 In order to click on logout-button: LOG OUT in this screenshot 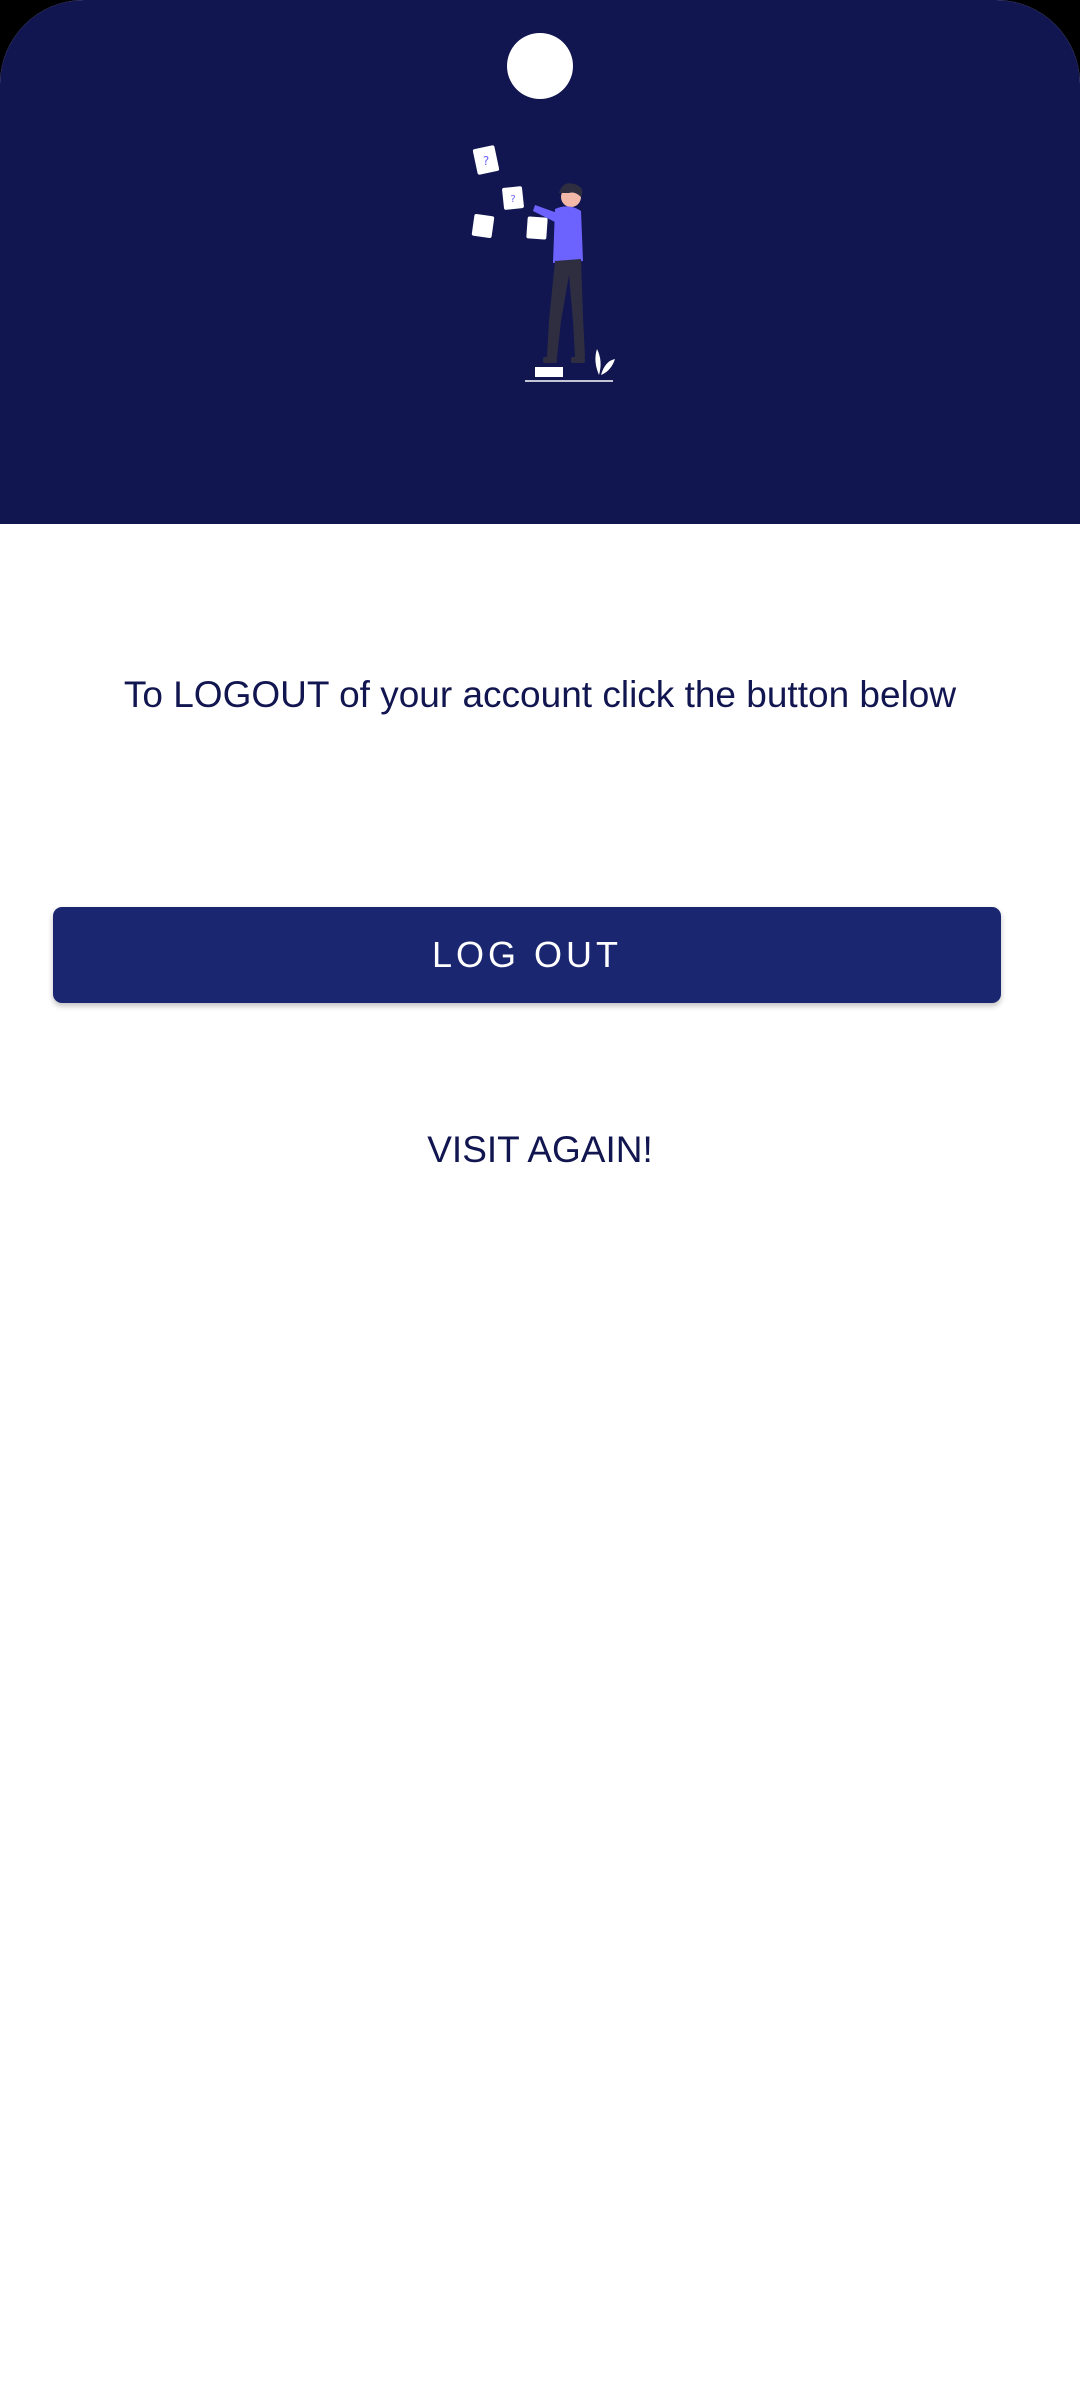, I will do `click(527, 955)`.